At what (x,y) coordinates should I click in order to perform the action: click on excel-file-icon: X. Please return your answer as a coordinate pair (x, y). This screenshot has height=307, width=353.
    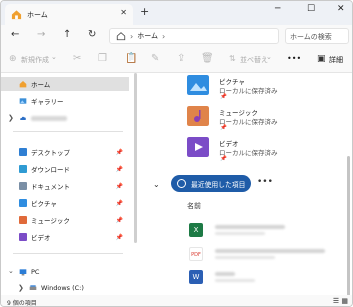
    Looking at the image, I should click on (196, 230).